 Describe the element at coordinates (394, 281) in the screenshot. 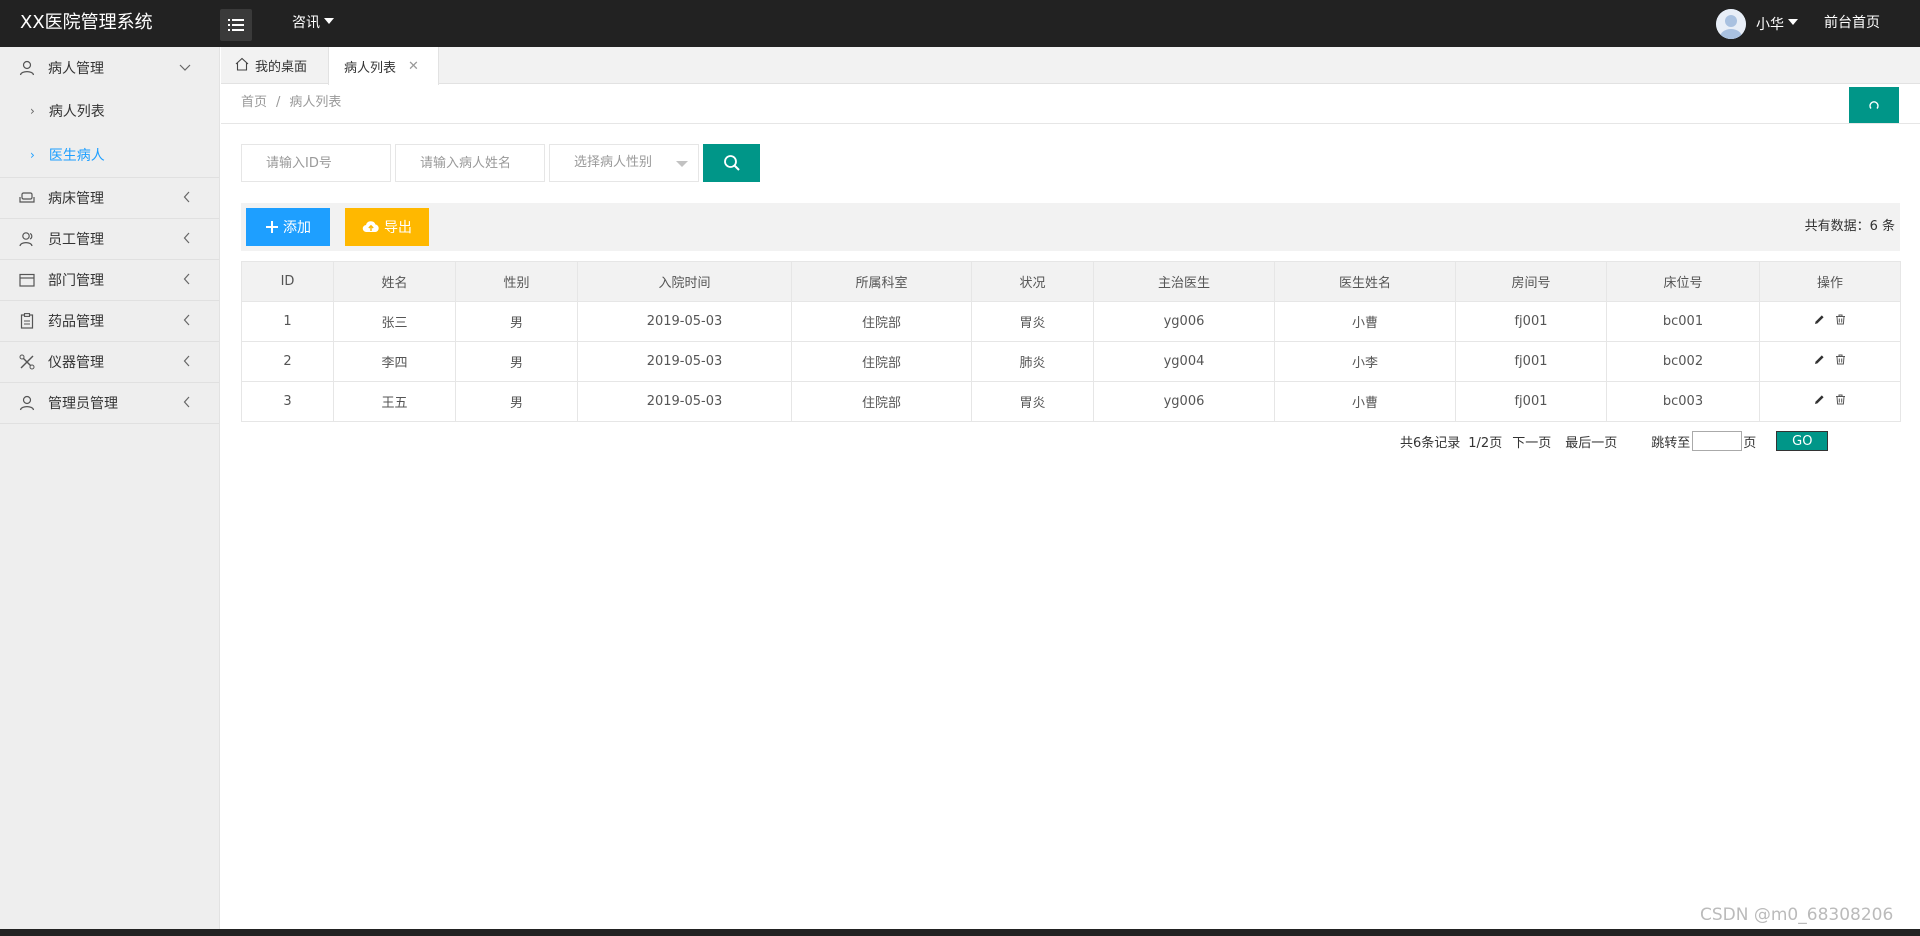

I see `column-header: 姓名` at that location.